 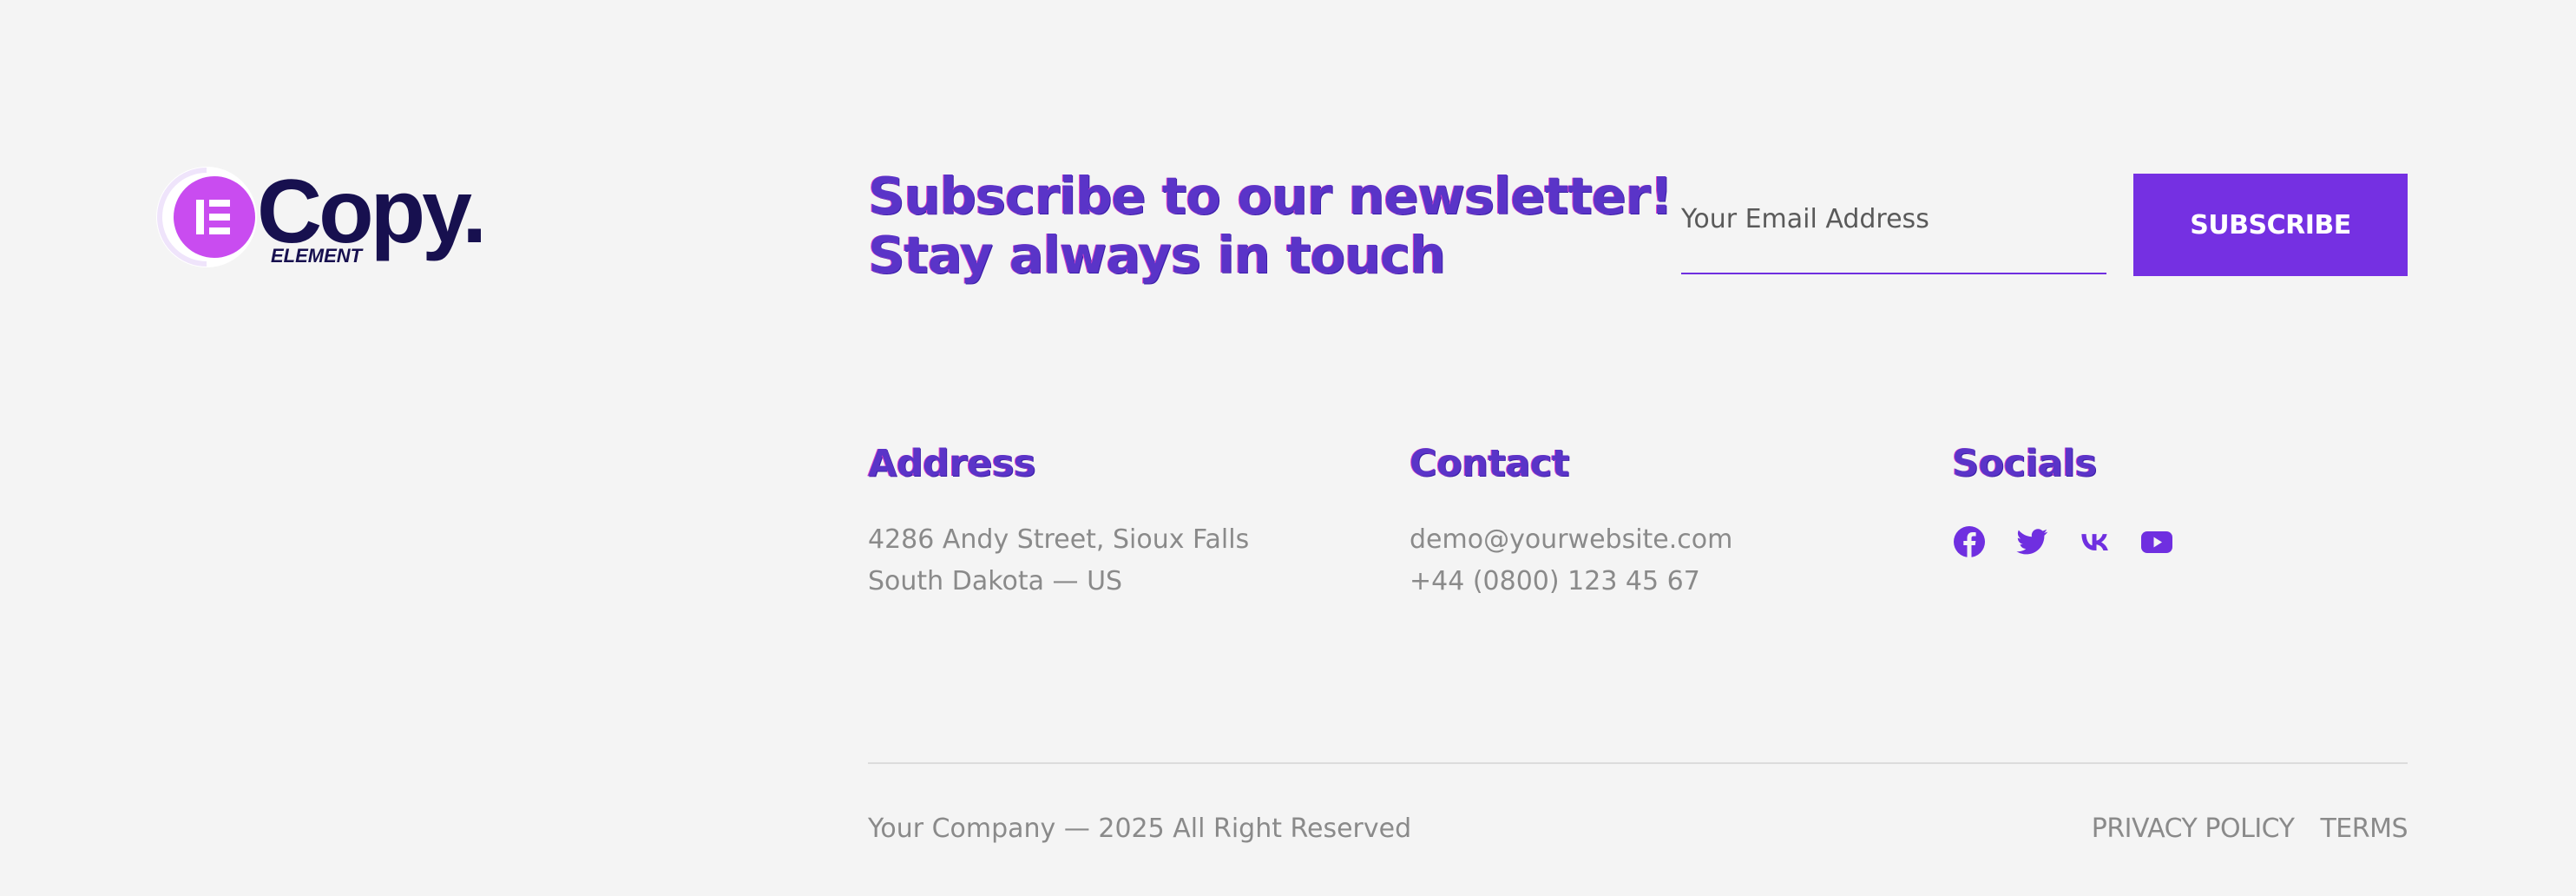 I want to click on email-field, so click(x=1893, y=224).